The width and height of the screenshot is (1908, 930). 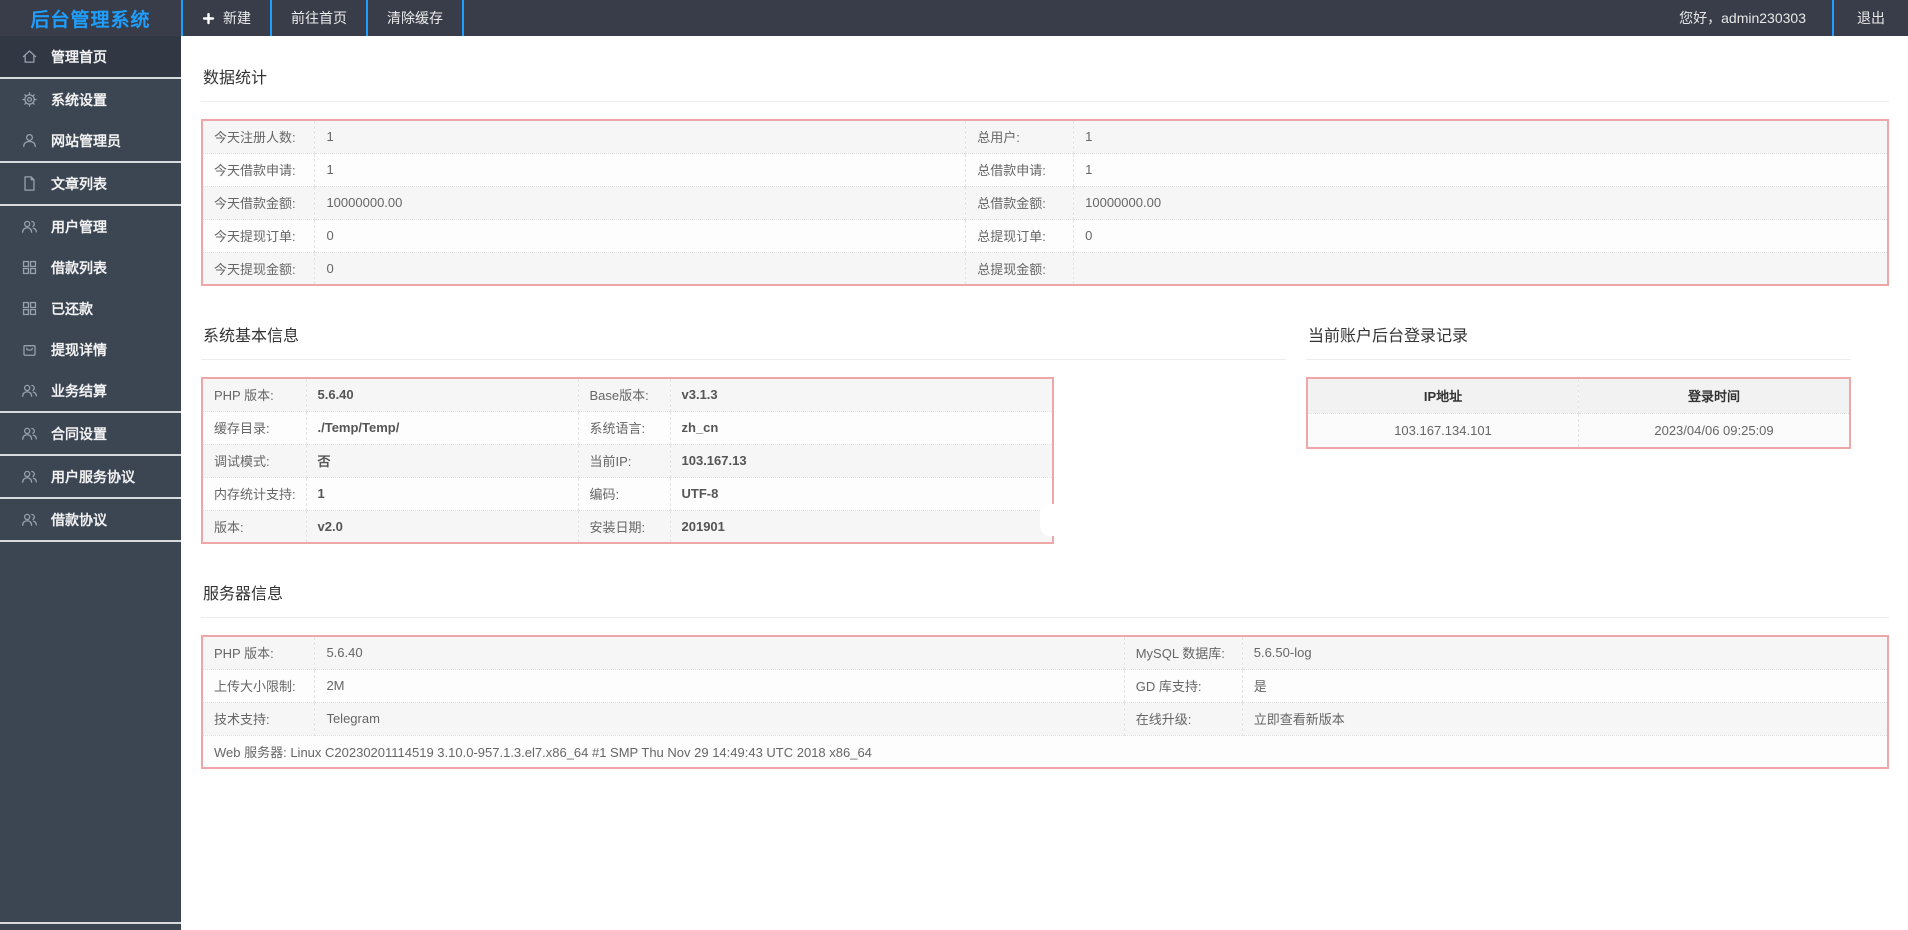 What do you see at coordinates (1020, 203) in the screenshot?
I see `info-label: 总借款金额:` at bounding box center [1020, 203].